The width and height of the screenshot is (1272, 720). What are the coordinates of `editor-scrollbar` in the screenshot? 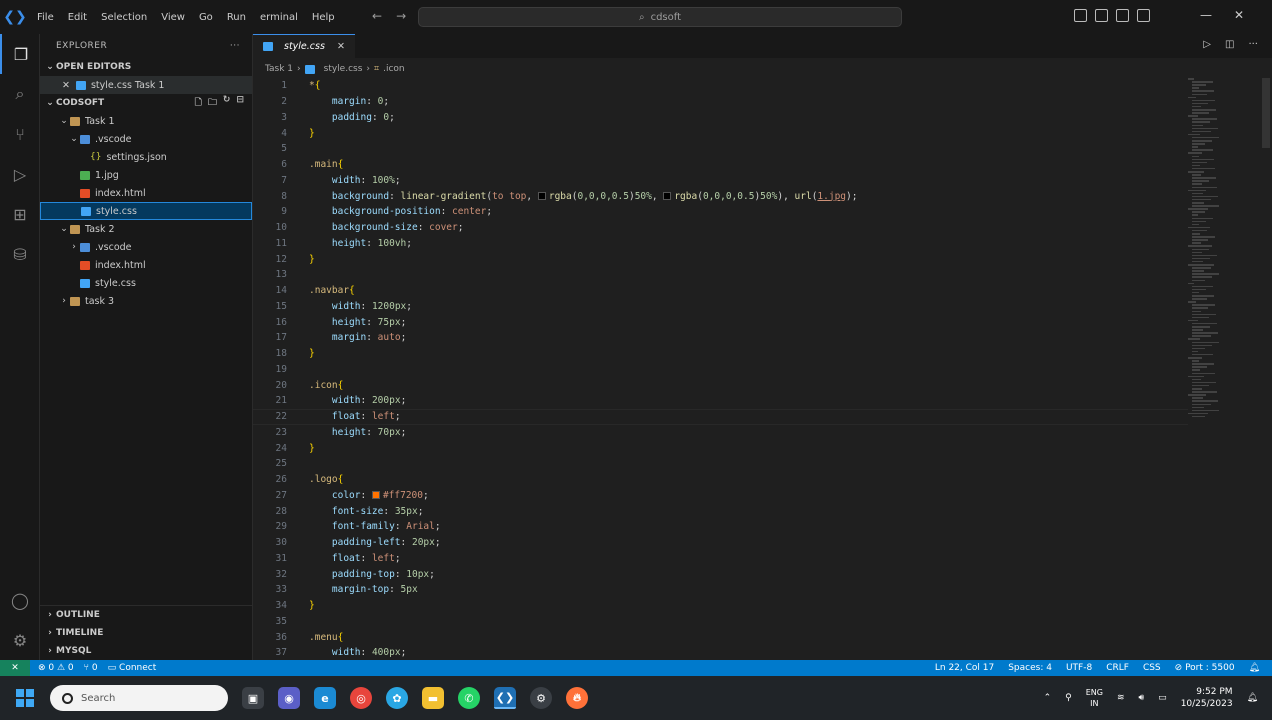 It's located at (1266, 369).